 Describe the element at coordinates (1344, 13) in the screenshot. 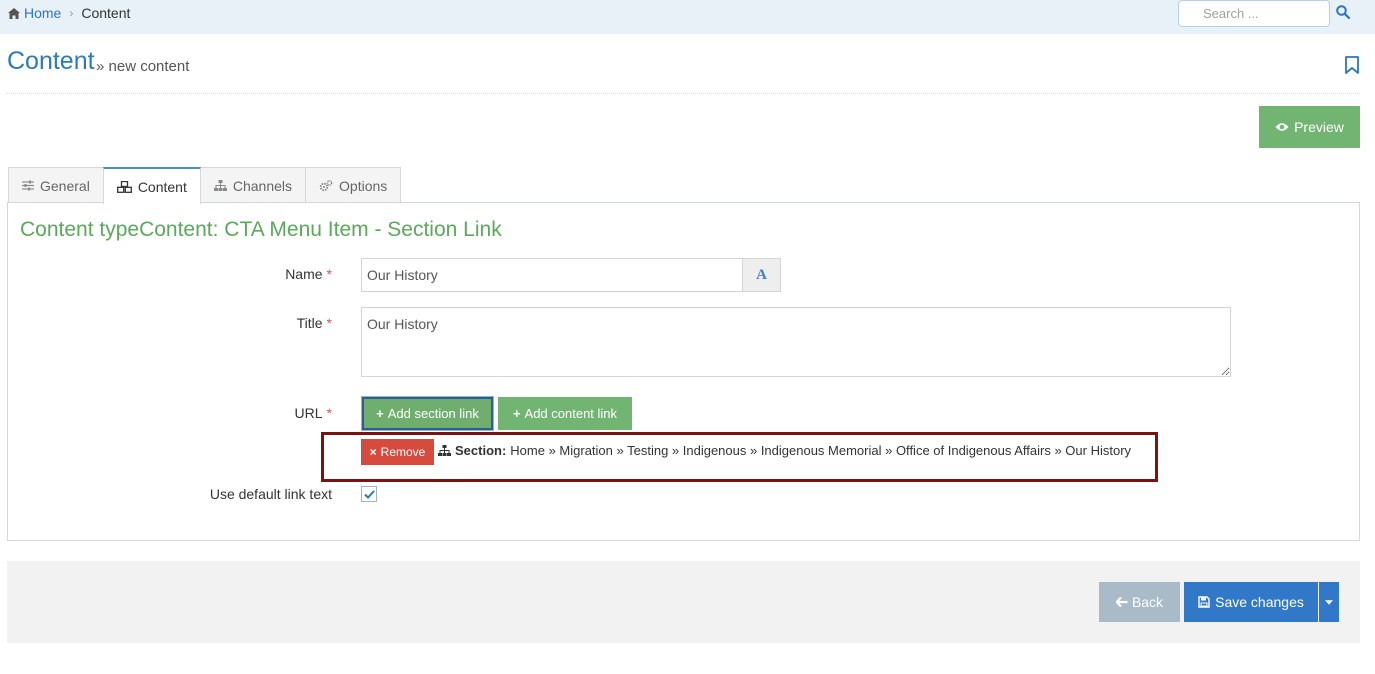

I see `search-icon` at that location.